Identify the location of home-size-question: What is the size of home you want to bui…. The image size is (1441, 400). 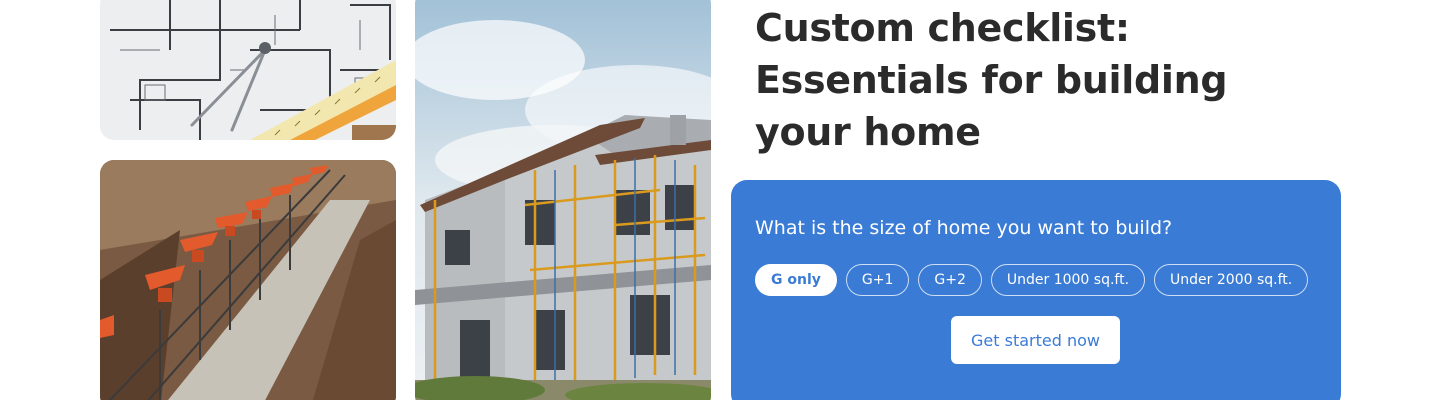
(964, 228).